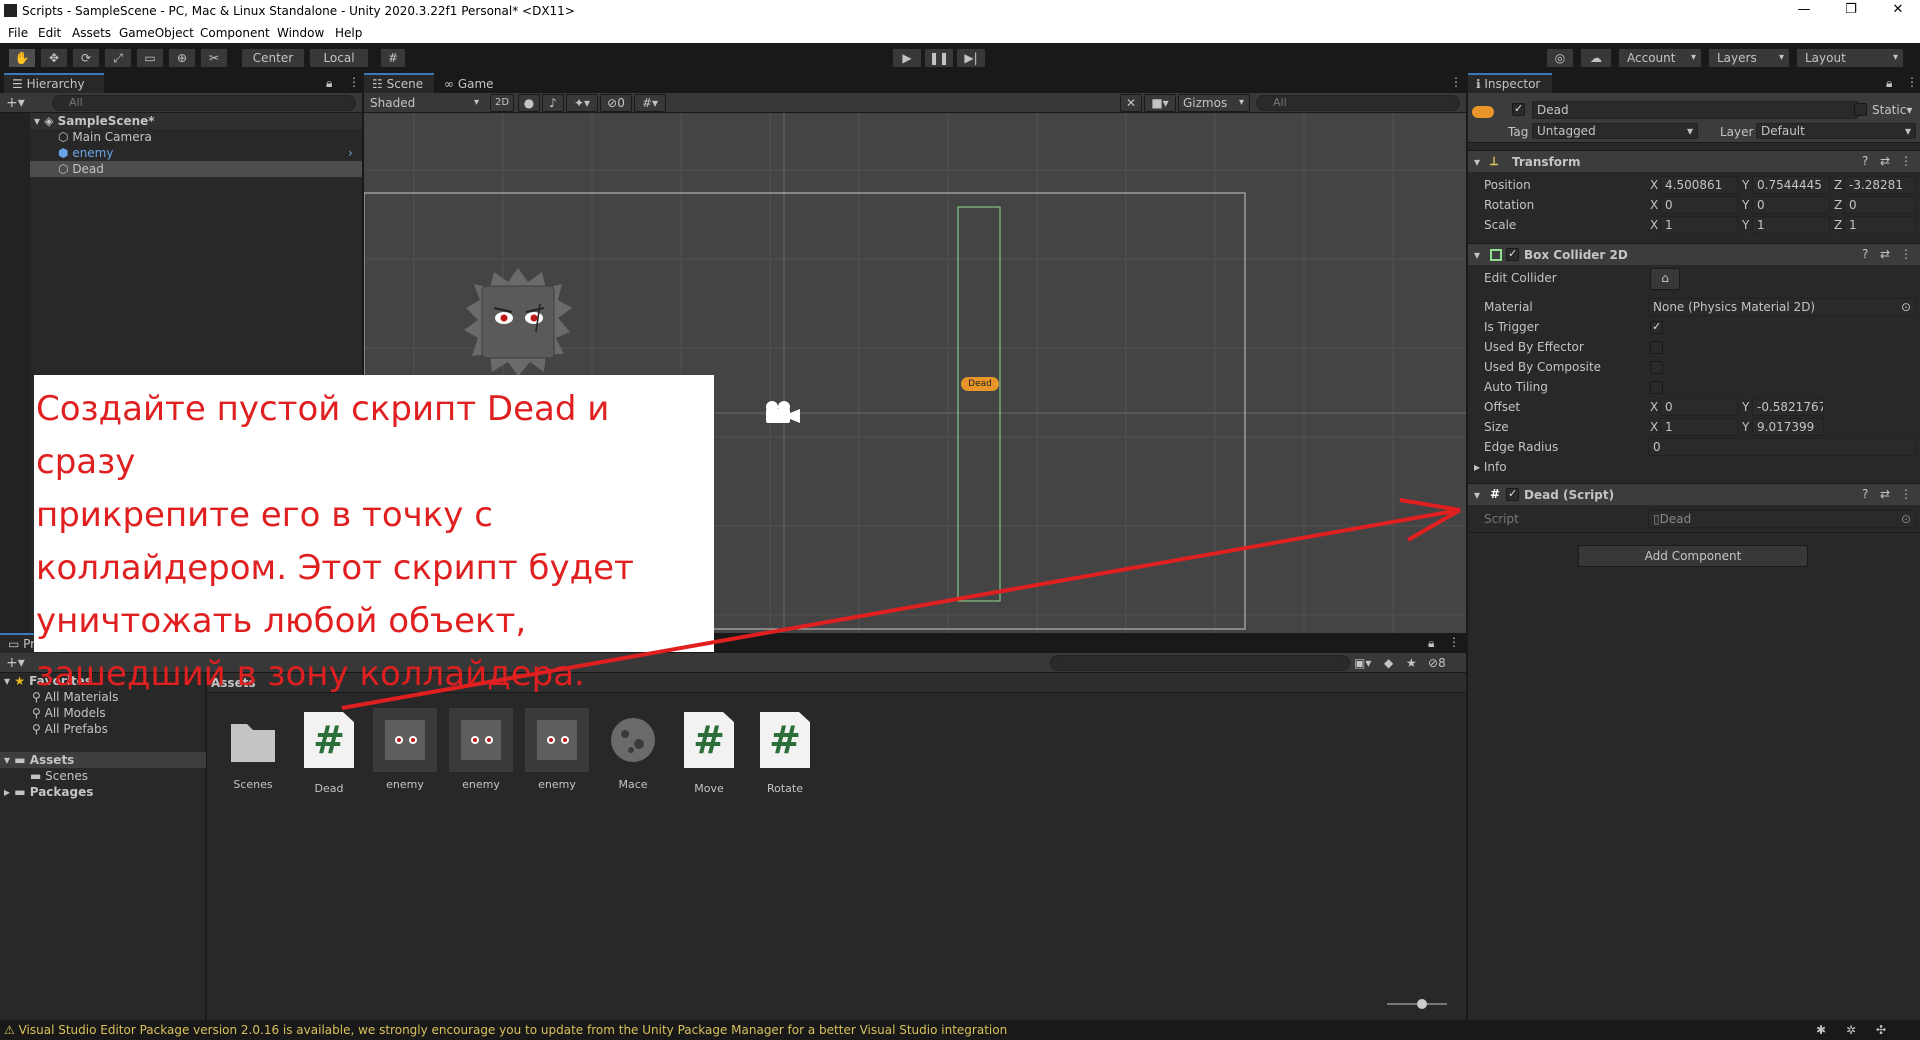  Describe the element at coordinates (939, 58) in the screenshot. I see `pause-button: ❚❚` at that location.